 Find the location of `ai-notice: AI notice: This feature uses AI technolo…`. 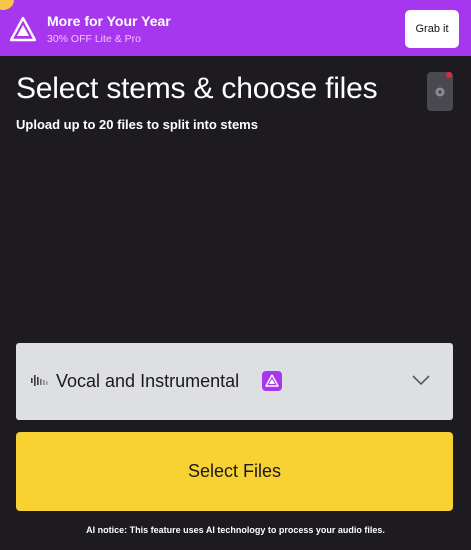

ai-notice: AI notice: This feature uses AI technolo… is located at coordinates (235, 530).